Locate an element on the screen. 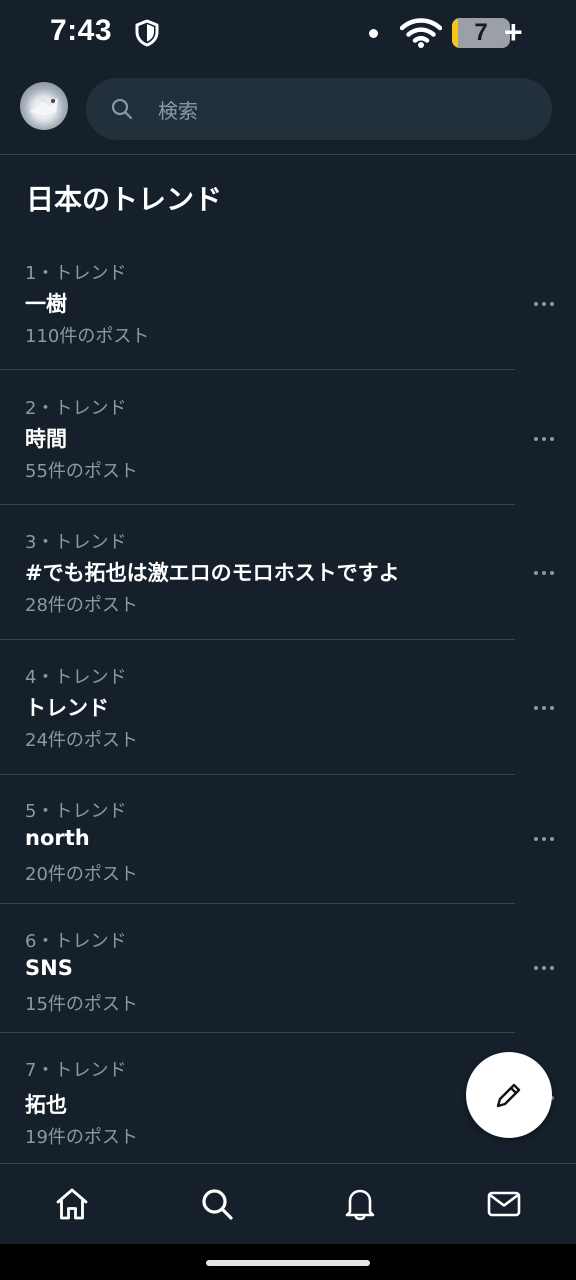  trend-name: 一樹 is located at coordinates (46, 304).